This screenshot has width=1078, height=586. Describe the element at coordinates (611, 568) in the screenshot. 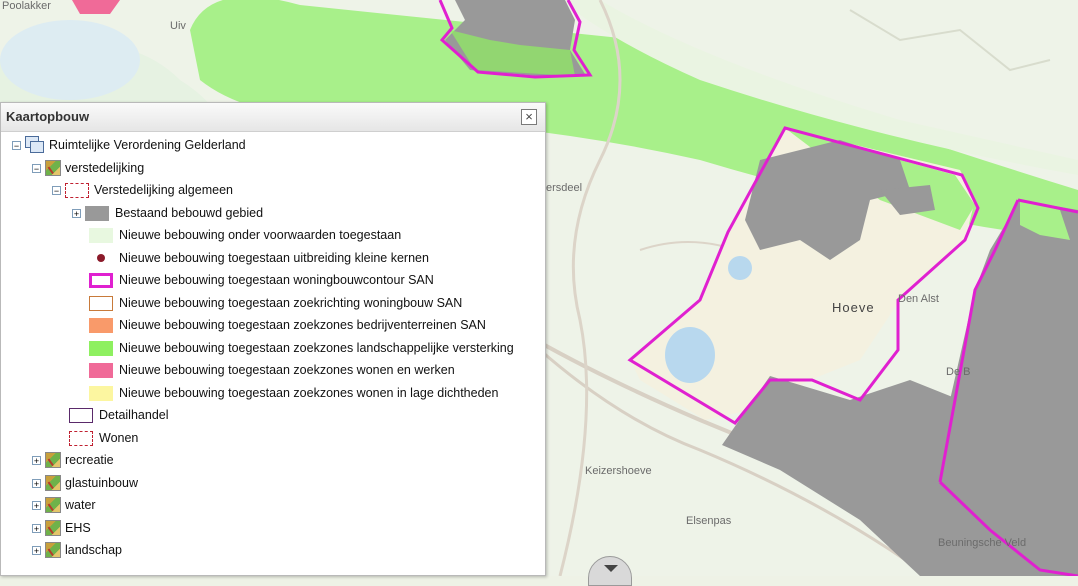

I see `chevron-down-icon` at that location.